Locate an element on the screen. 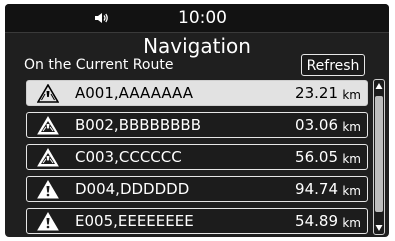  scroll-up-icon is located at coordinates (379, 86).